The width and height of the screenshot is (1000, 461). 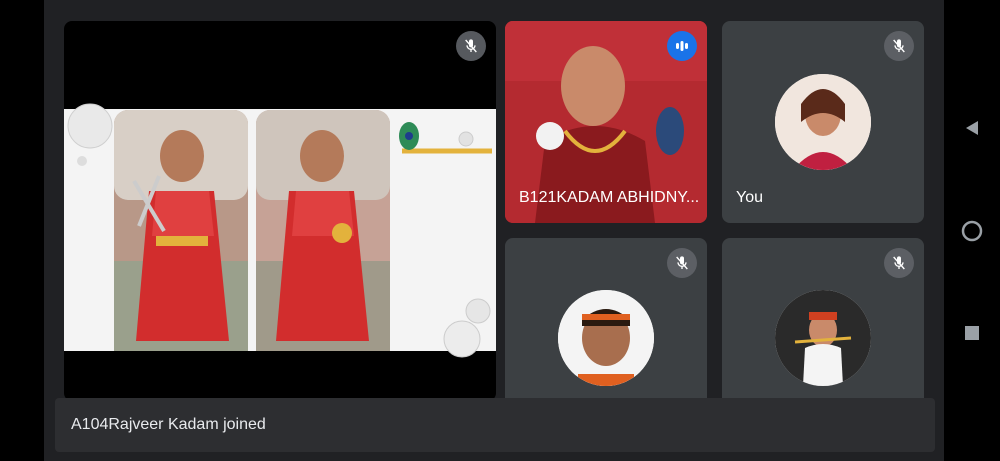 I want to click on back-button, so click(x=972, y=128).